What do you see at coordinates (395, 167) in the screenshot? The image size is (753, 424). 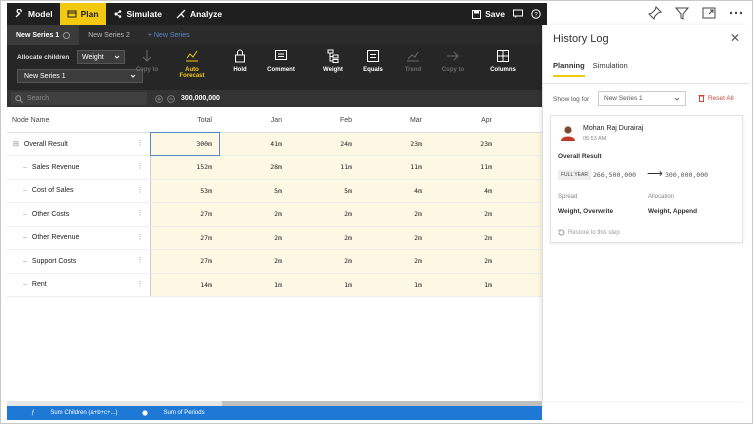 I see `cell-mar: 11m` at bounding box center [395, 167].